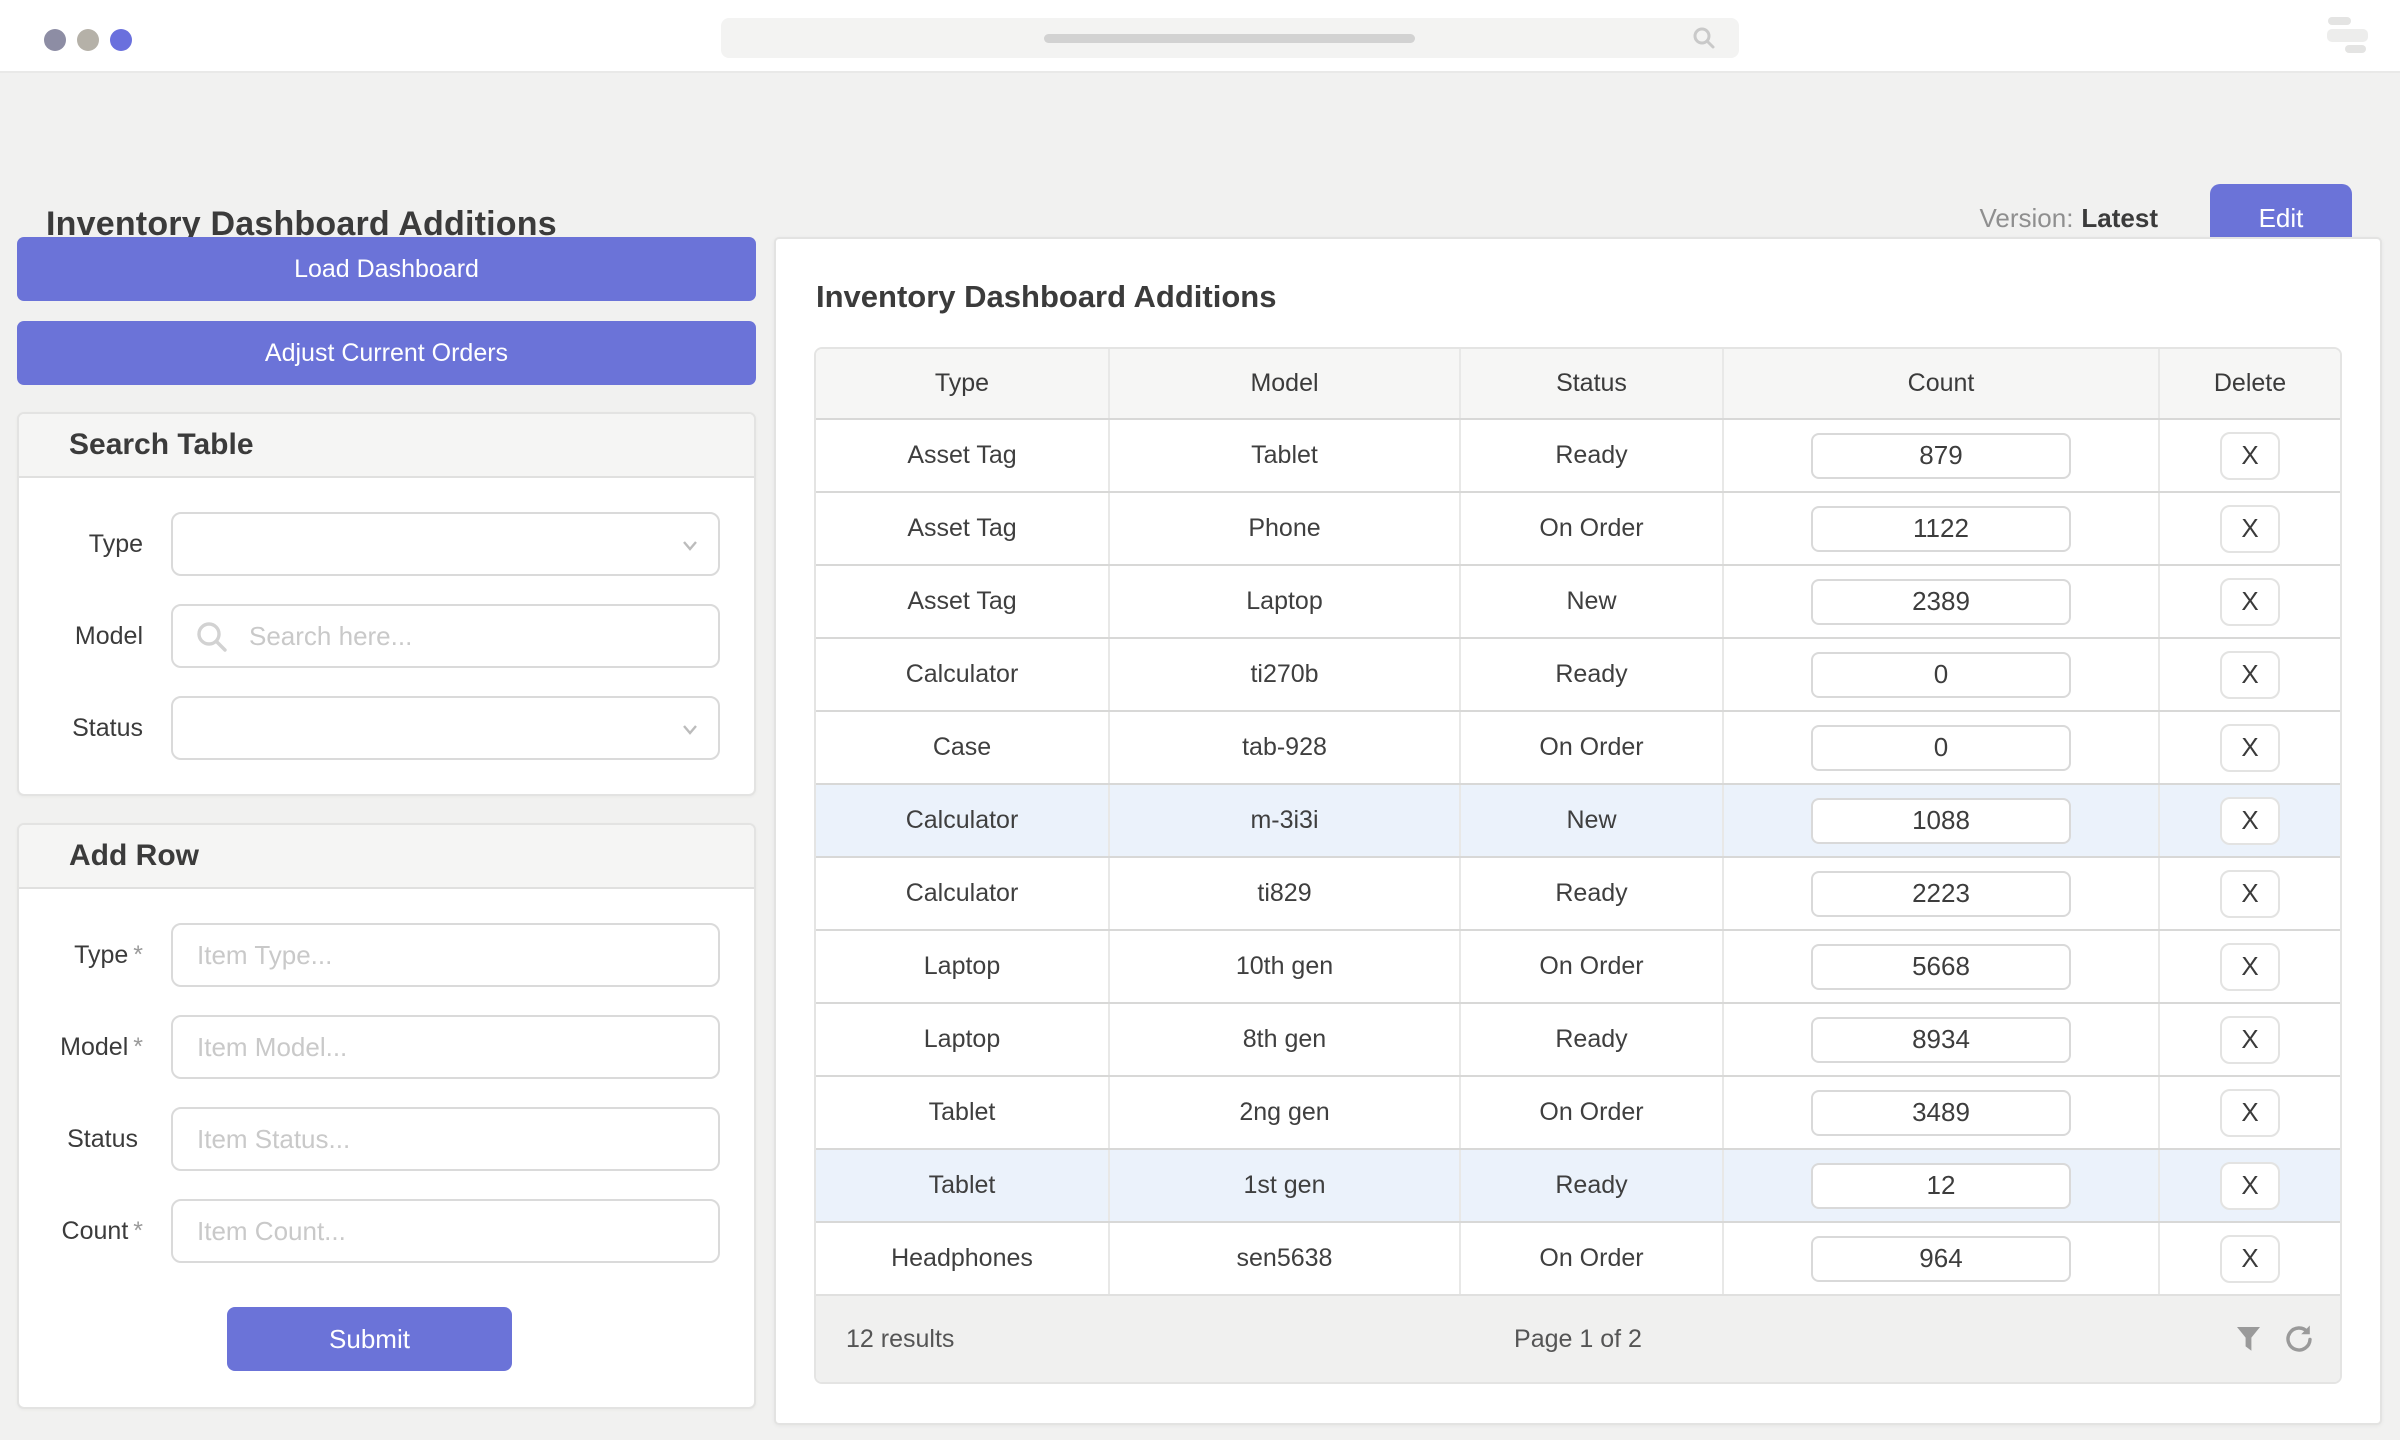 Image resolution: width=2400 pixels, height=1440 pixels. Describe the element at coordinates (386, 353) in the screenshot. I see `adjust-current-orders-button: Adjust Current Orders` at that location.